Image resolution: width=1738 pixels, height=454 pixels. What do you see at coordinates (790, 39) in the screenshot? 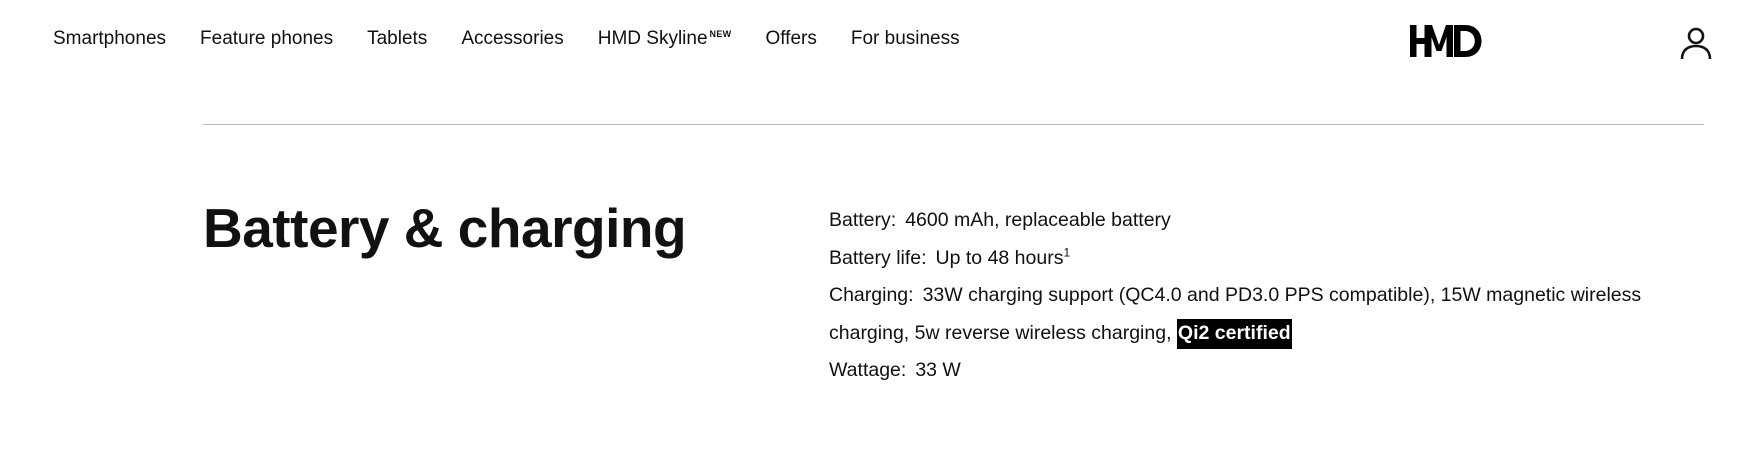
I see `nav-item-offers: Offers` at bounding box center [790, 39].